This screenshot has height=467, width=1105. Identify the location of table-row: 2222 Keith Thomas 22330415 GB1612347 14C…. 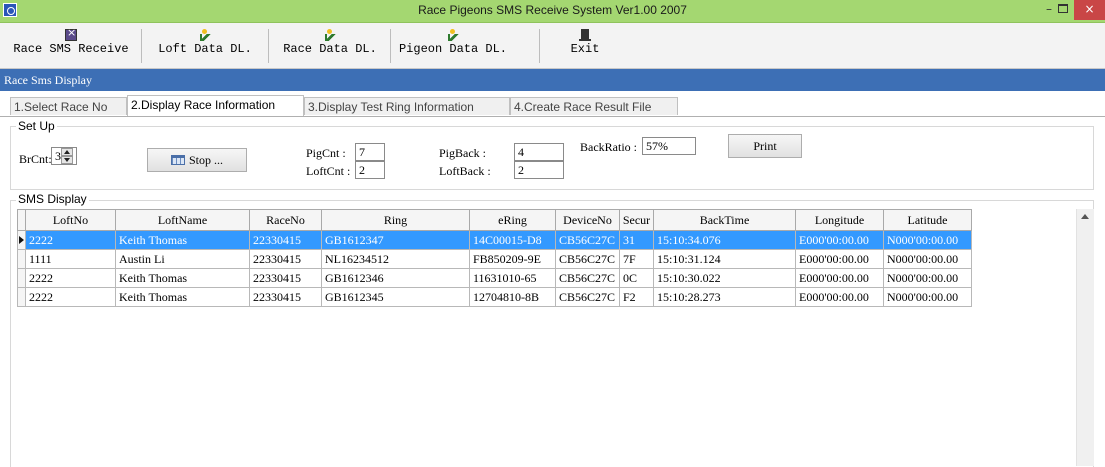
(494, 240).